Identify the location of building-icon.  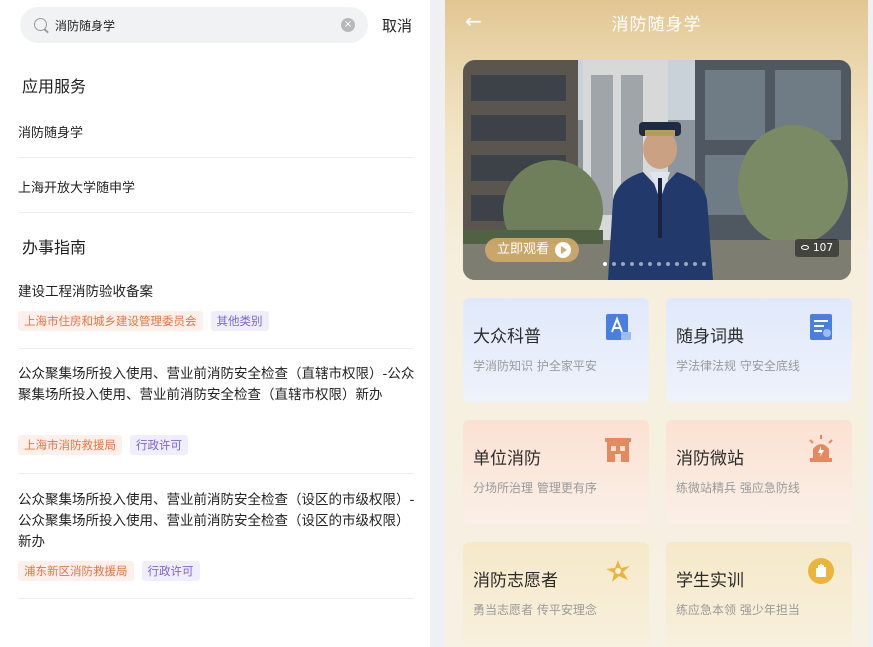
(618, 450).